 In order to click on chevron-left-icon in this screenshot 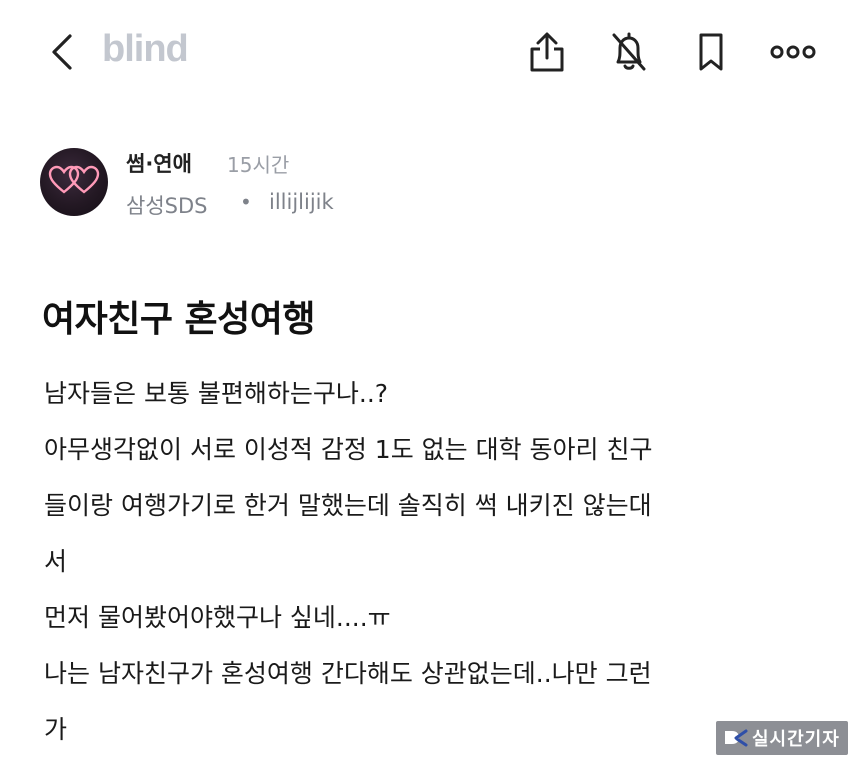, I will do `click(62, 52)`.